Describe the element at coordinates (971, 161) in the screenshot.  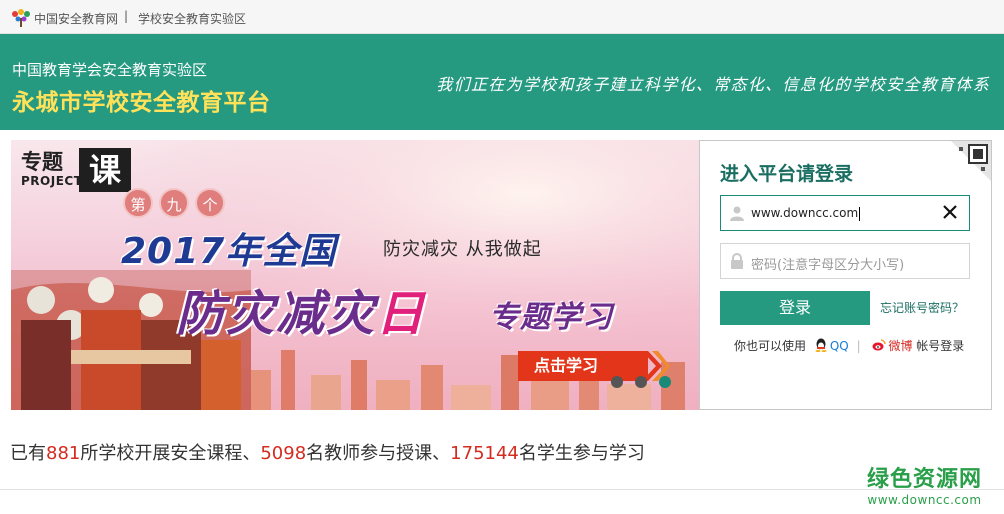
I see `qr-code-icon` at that location.